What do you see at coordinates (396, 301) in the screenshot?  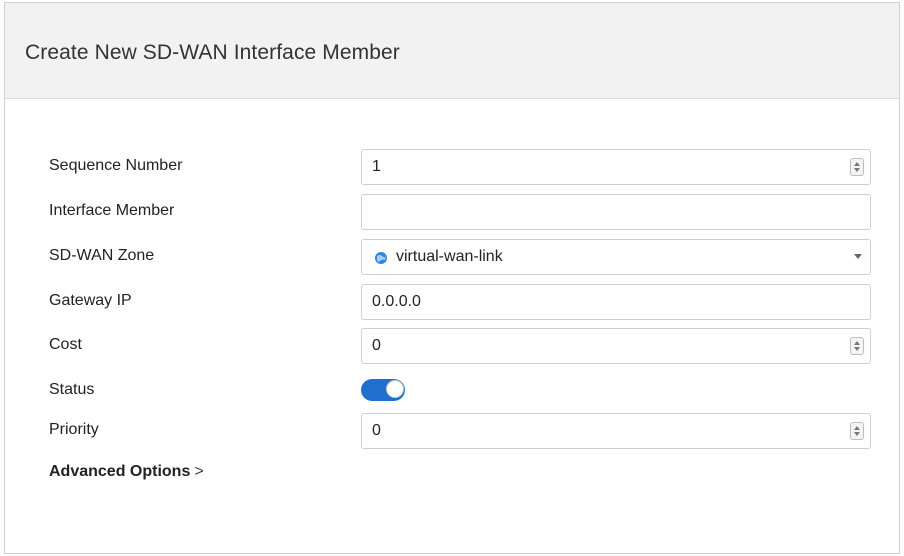 I see `gateway-ip-value: 0.0.0.0` at bounding box center [396, 301].